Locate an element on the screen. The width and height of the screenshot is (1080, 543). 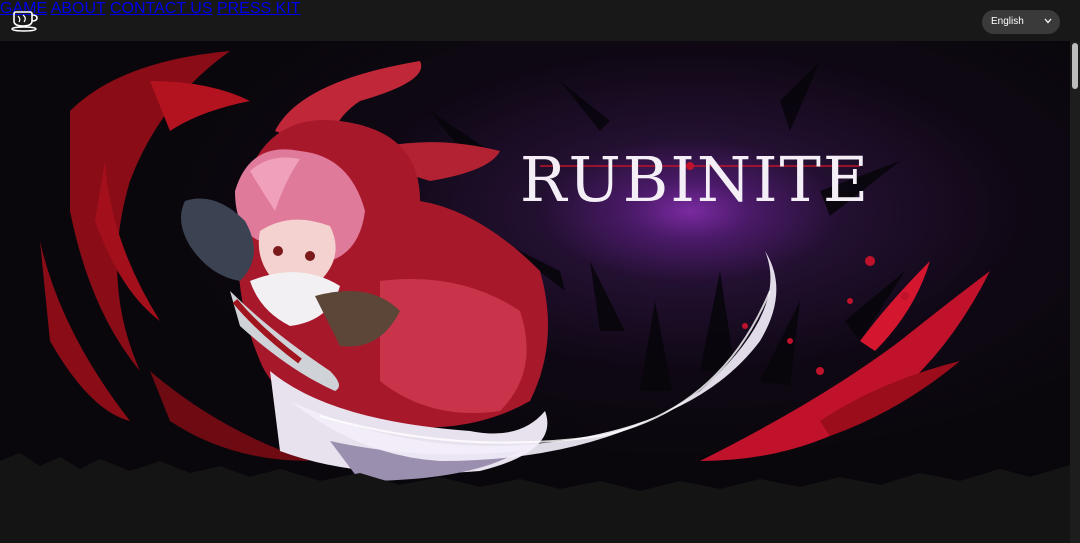
chevron-down-icon is located at coordinates (1048, 21).